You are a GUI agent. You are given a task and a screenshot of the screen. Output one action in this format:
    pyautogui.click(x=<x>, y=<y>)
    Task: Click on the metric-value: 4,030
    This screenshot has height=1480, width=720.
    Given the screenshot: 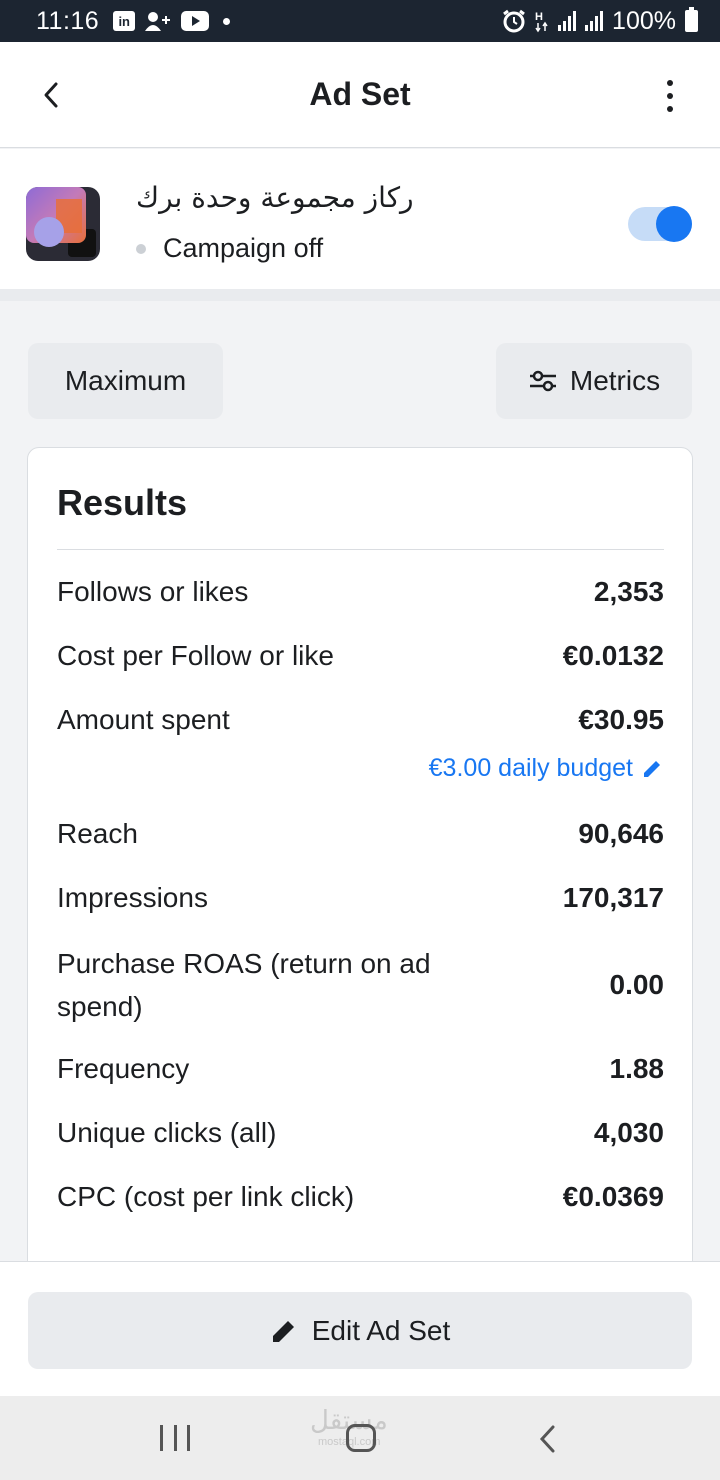 What is the action you would take?
    pyautogui.click(x=628, y=1132)
    